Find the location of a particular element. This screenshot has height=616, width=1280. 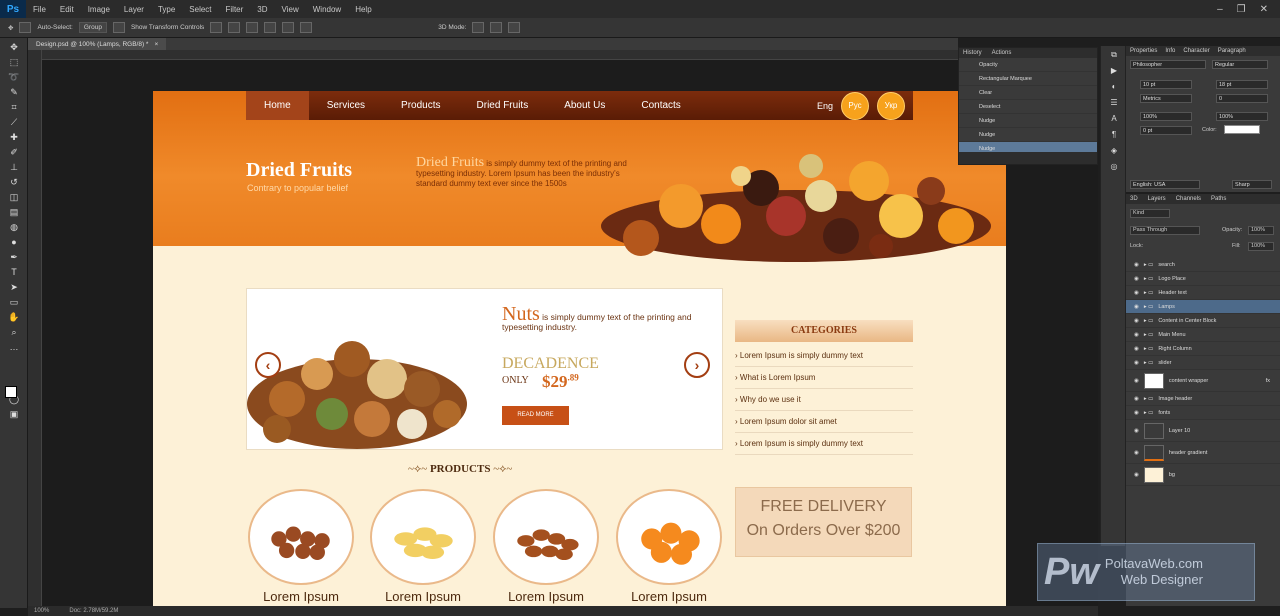

gradient-tool-icon: ▤ is located at coordinates (14, 212).